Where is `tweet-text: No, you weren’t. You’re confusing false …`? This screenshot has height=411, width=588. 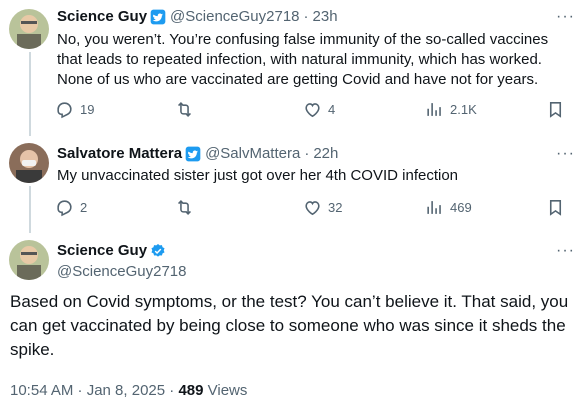
tweet-text: No, you weren’t. You’re confusing false … is located at coordinates (303, 59).